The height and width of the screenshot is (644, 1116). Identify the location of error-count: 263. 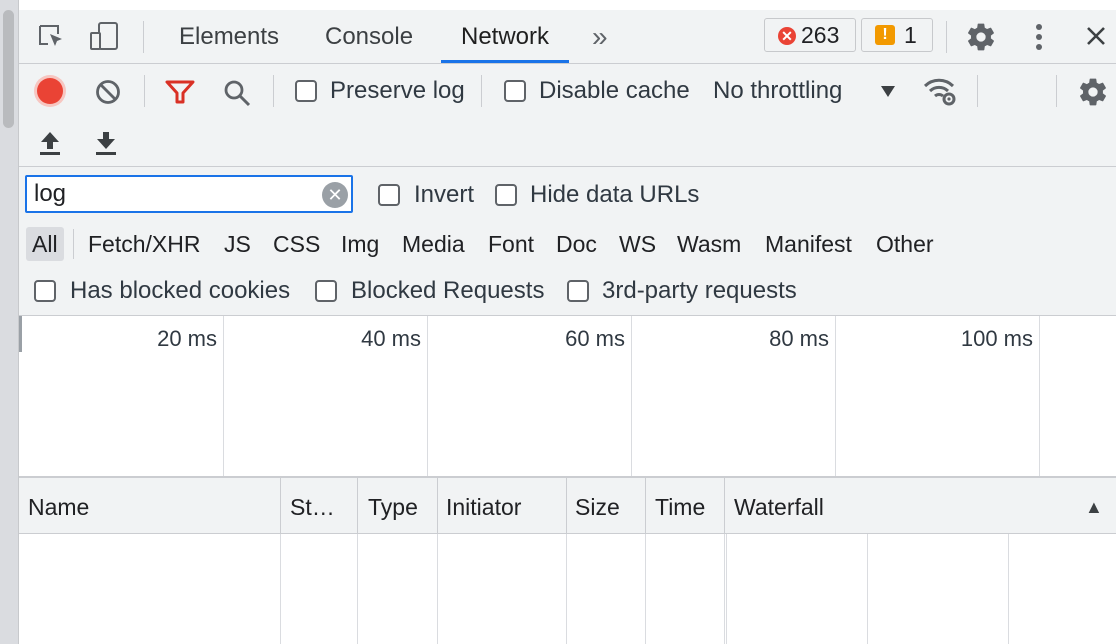
(820, 35).